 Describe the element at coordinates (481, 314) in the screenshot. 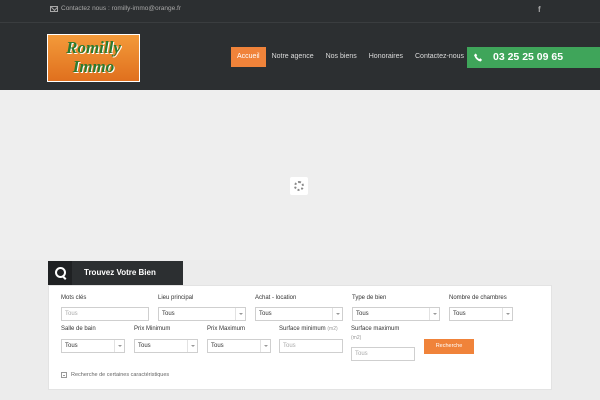

I see `chambres-select: Tous` at that location.